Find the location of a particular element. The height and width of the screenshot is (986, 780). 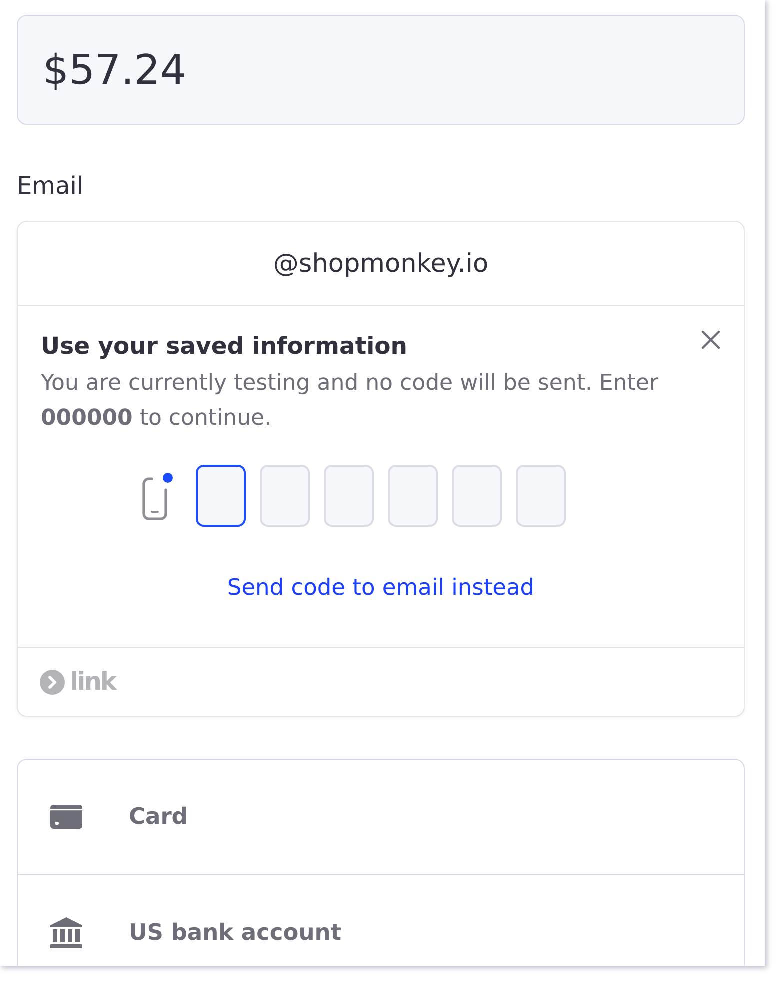

email-field: @shopmonkey.io is located at coordinates (381, 264).